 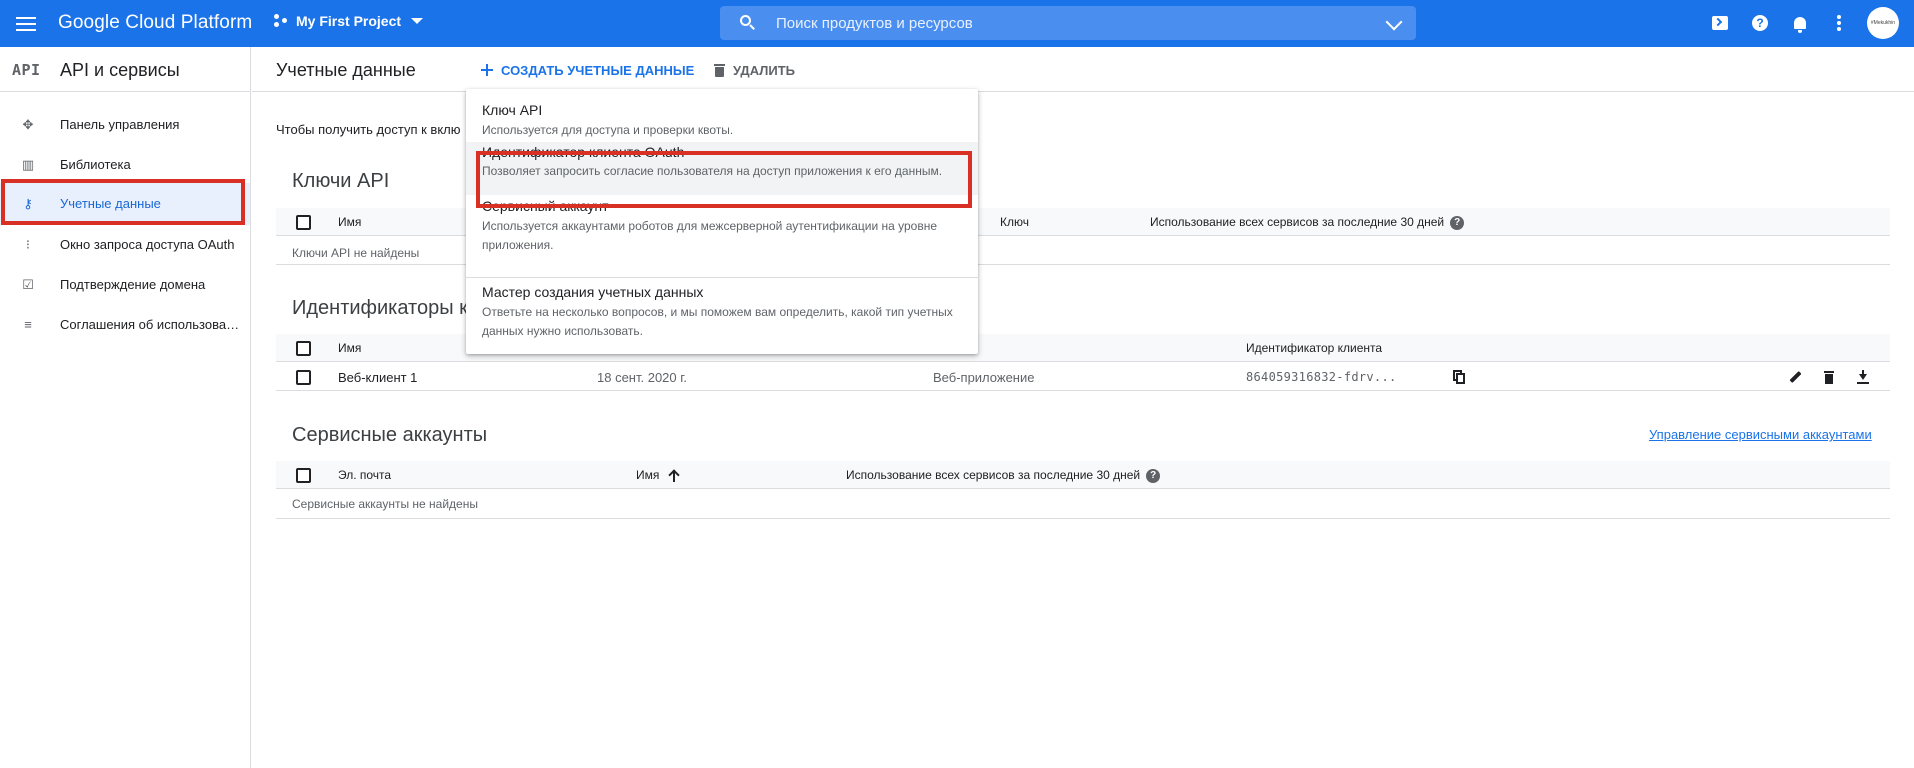 I want to click on sidebar-item-oauth-consent: ⁝ Окно запроса доступа OAuth, so click(x=125, y=245).